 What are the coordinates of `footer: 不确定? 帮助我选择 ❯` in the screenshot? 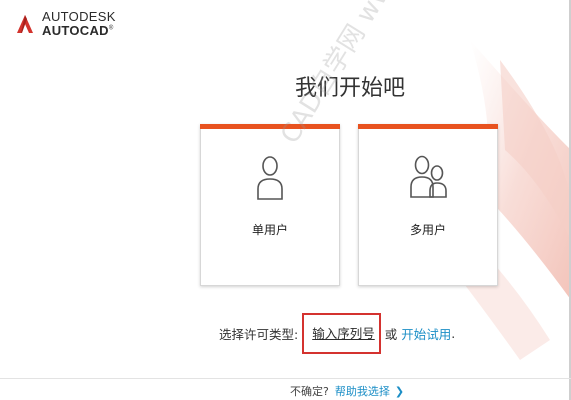 It's located at (347, 391).